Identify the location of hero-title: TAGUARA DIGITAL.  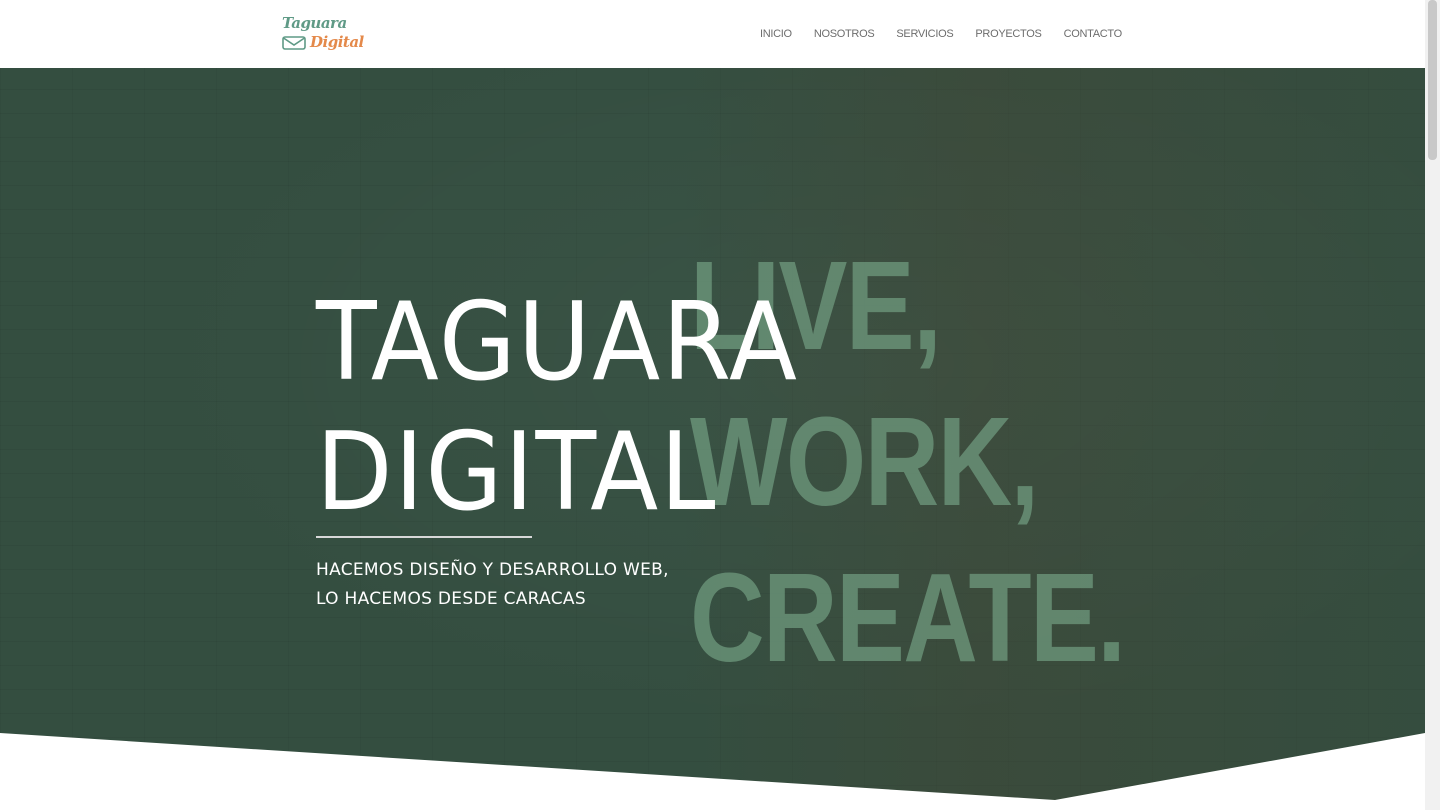
(557, 408).